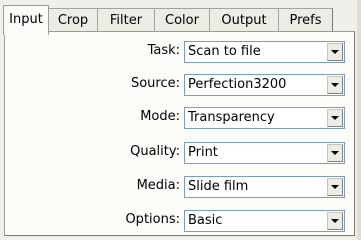 The image size is (361, 240). I want to click on source-row: Source: Perfection3200, so click(180, 85).